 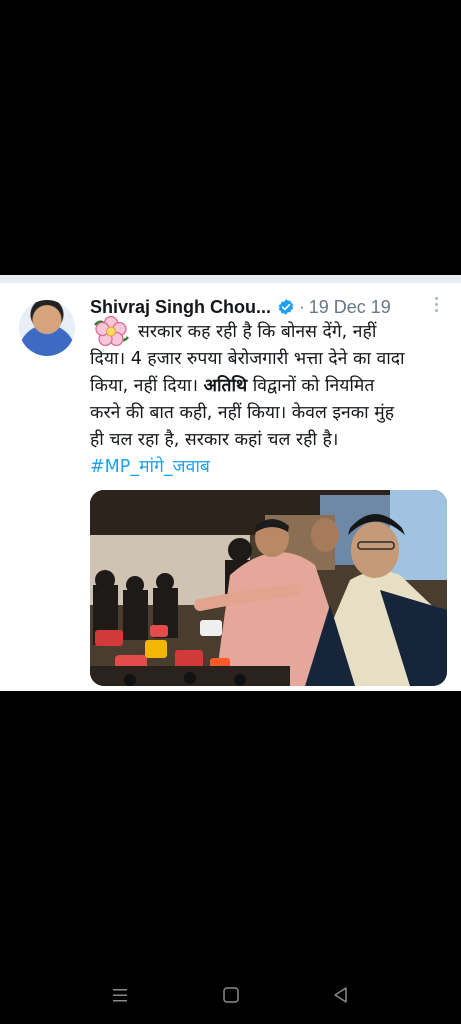 I want to click on avatar, so click(x=47, y=328).